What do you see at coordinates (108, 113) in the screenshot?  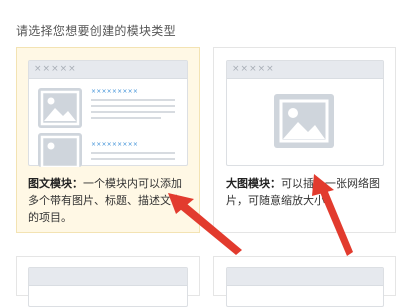 I see `image-text-preview: ××××× ××××××××× ×××××××××` at bounding box center [108, 113].